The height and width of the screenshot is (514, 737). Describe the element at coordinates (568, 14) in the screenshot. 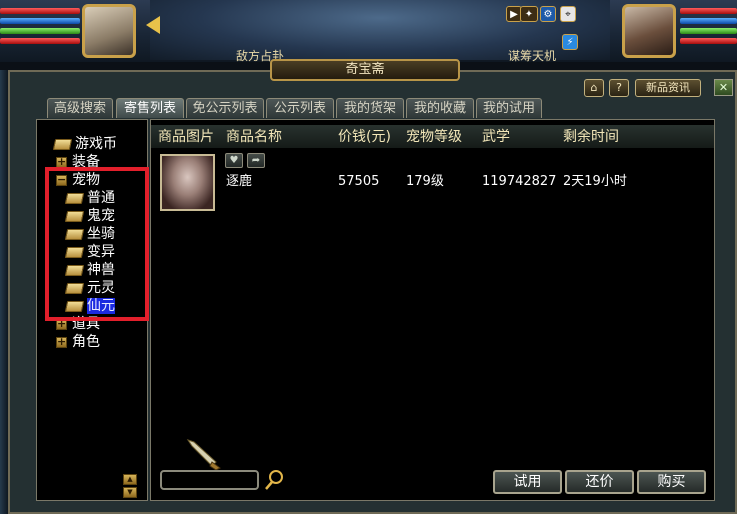

I see `map-icon: ⌖` at that location.